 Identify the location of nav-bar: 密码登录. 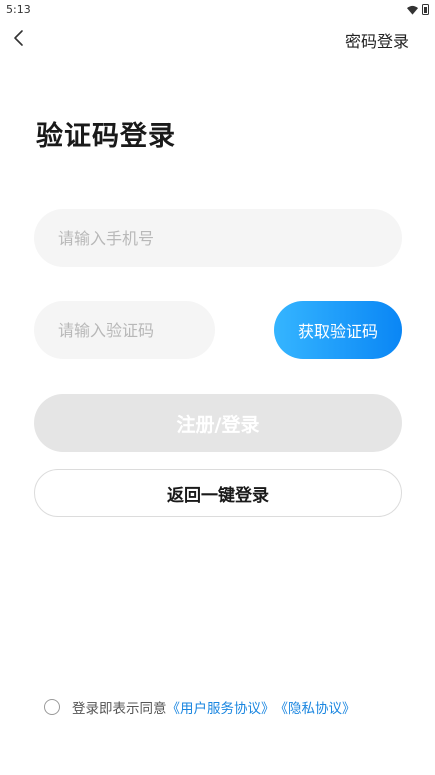
(217, 38).